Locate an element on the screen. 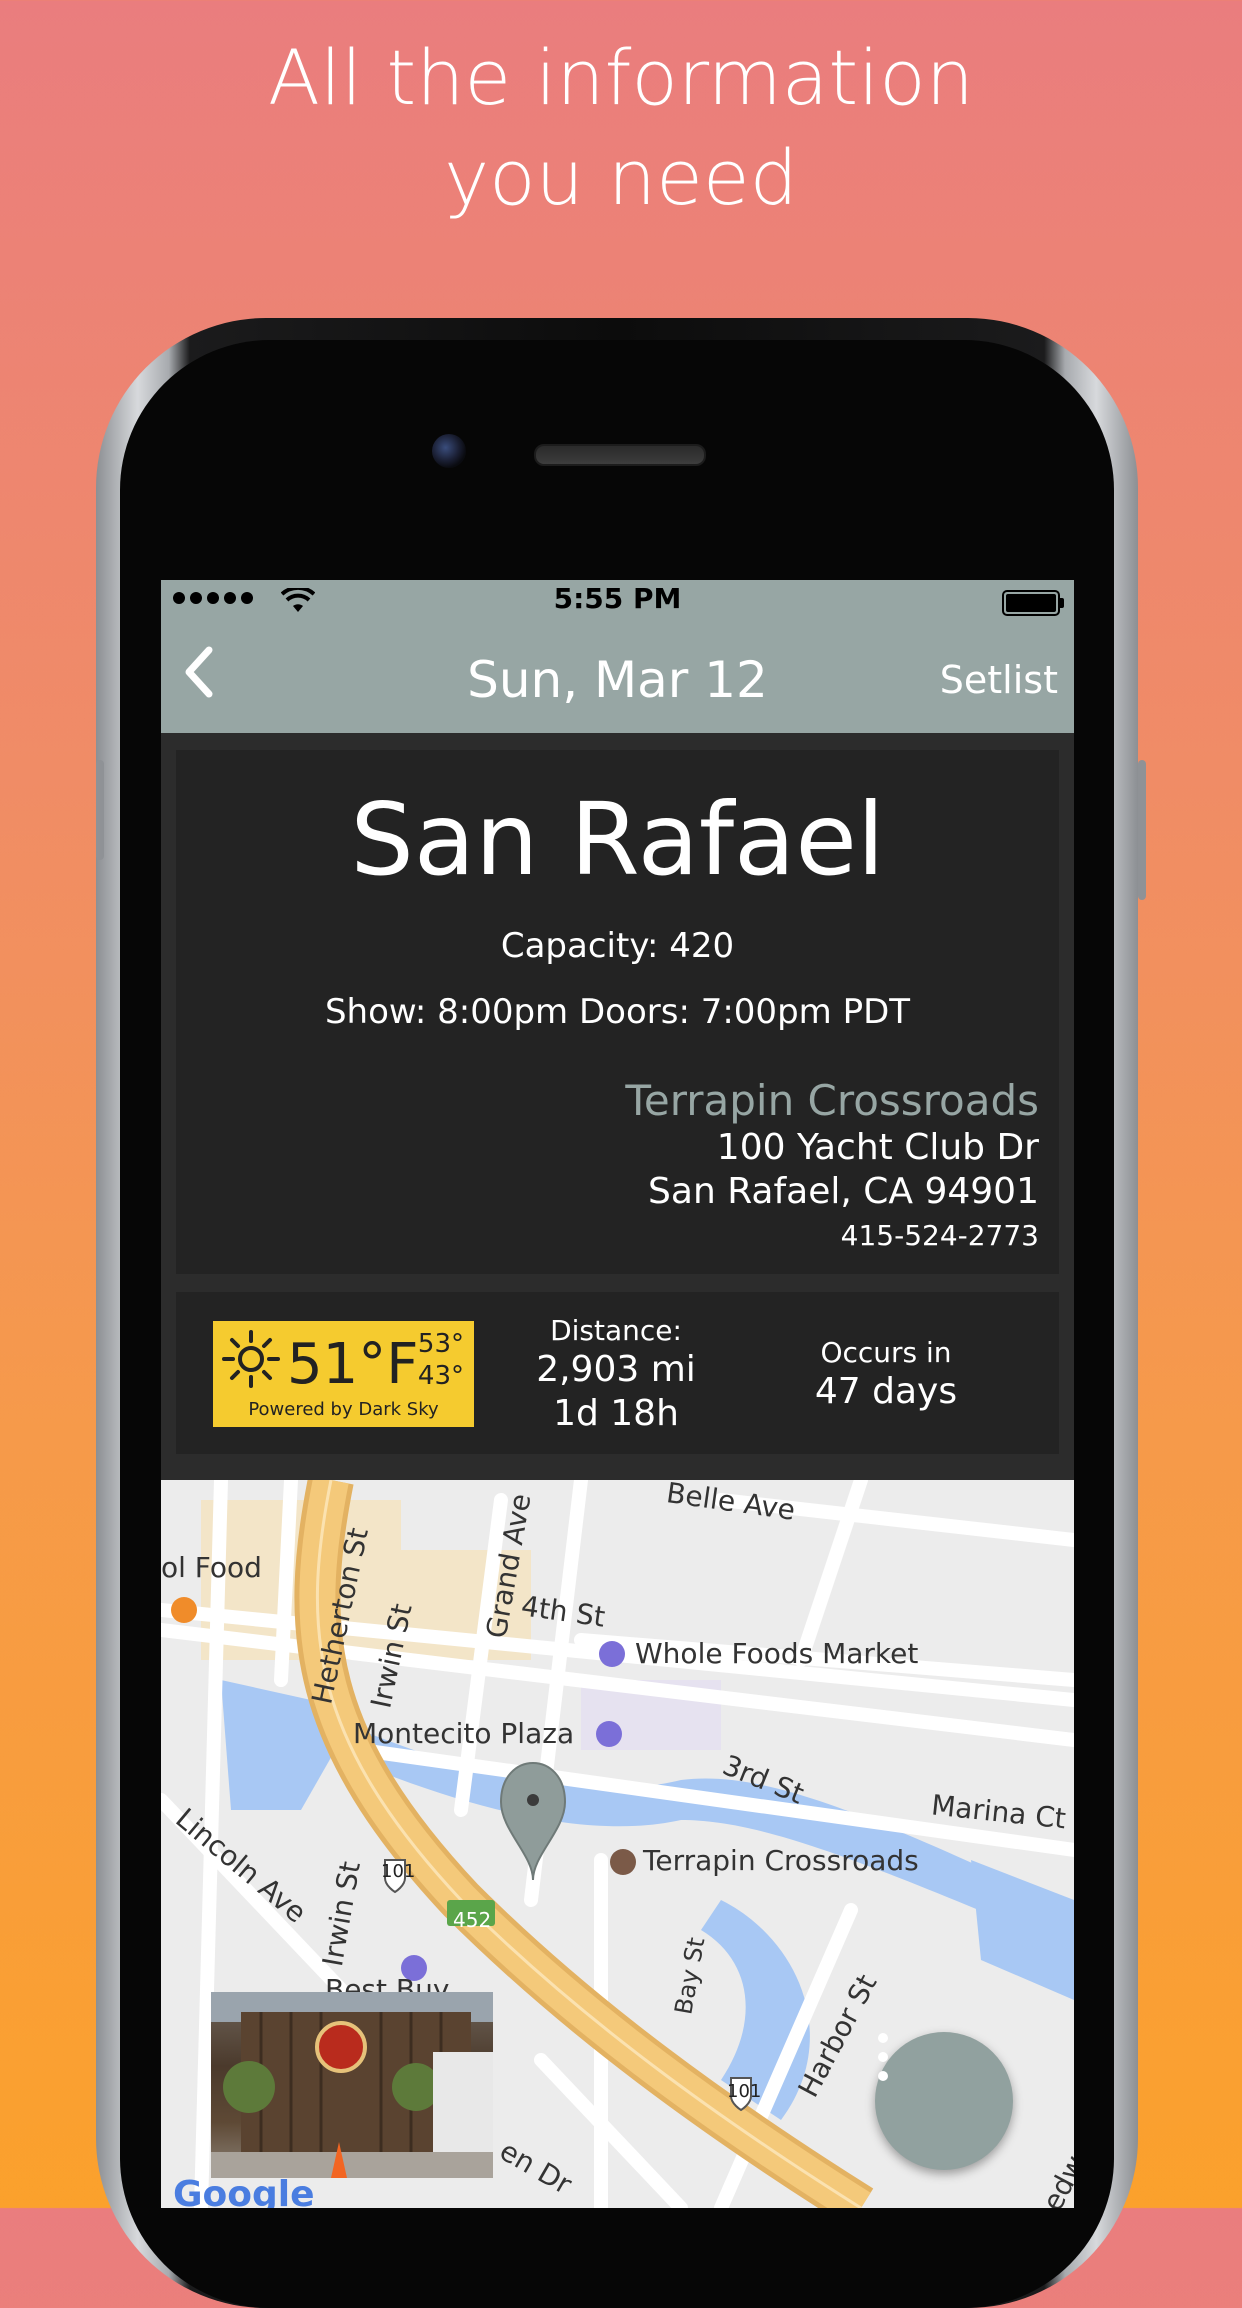 This screenshot has height=2308, width=1242. powered-by-dark-sky: Powered by Dark Sky is located at coordinates (343, 1409).